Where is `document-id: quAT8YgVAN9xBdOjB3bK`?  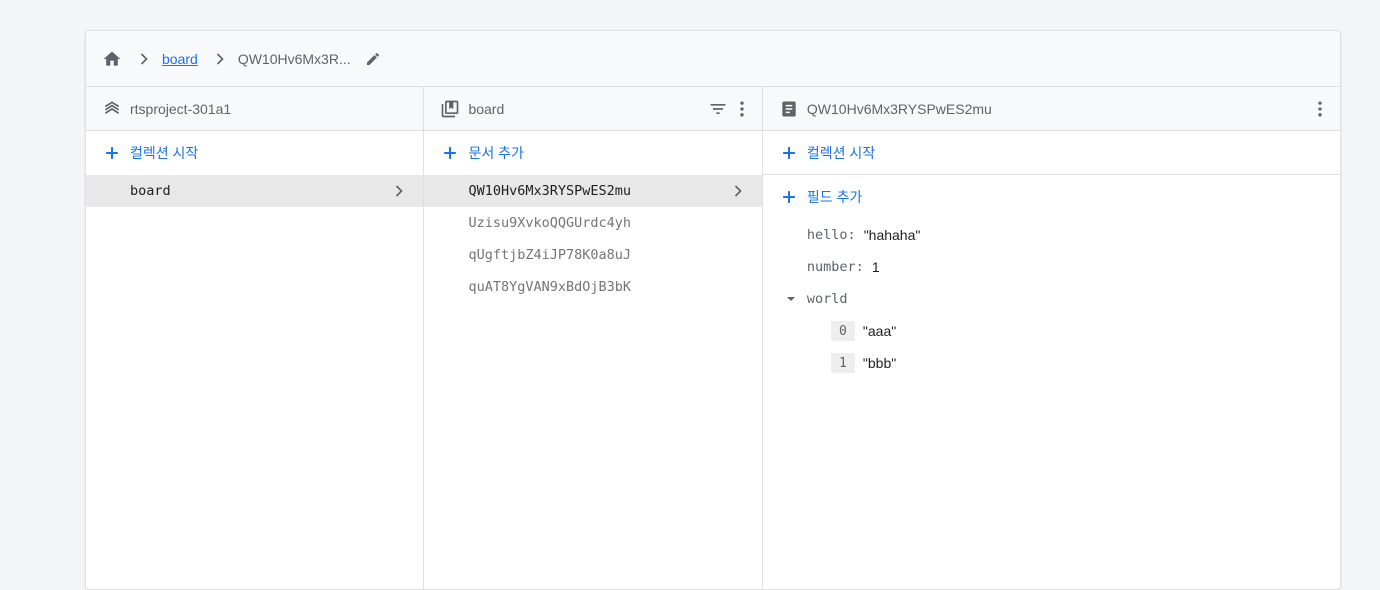
document-id: quAT8YgVAN9xBdOjB3bK is located at coordinates (550, 287).